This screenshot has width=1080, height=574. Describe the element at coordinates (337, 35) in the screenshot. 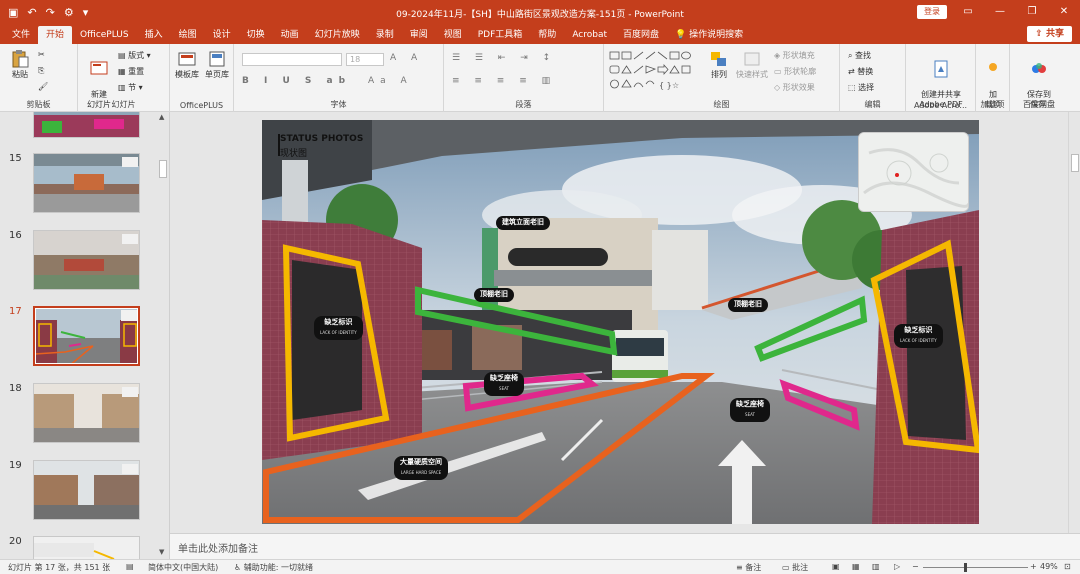

I see `tab-slideshow: 幻灯片放映` at that location.